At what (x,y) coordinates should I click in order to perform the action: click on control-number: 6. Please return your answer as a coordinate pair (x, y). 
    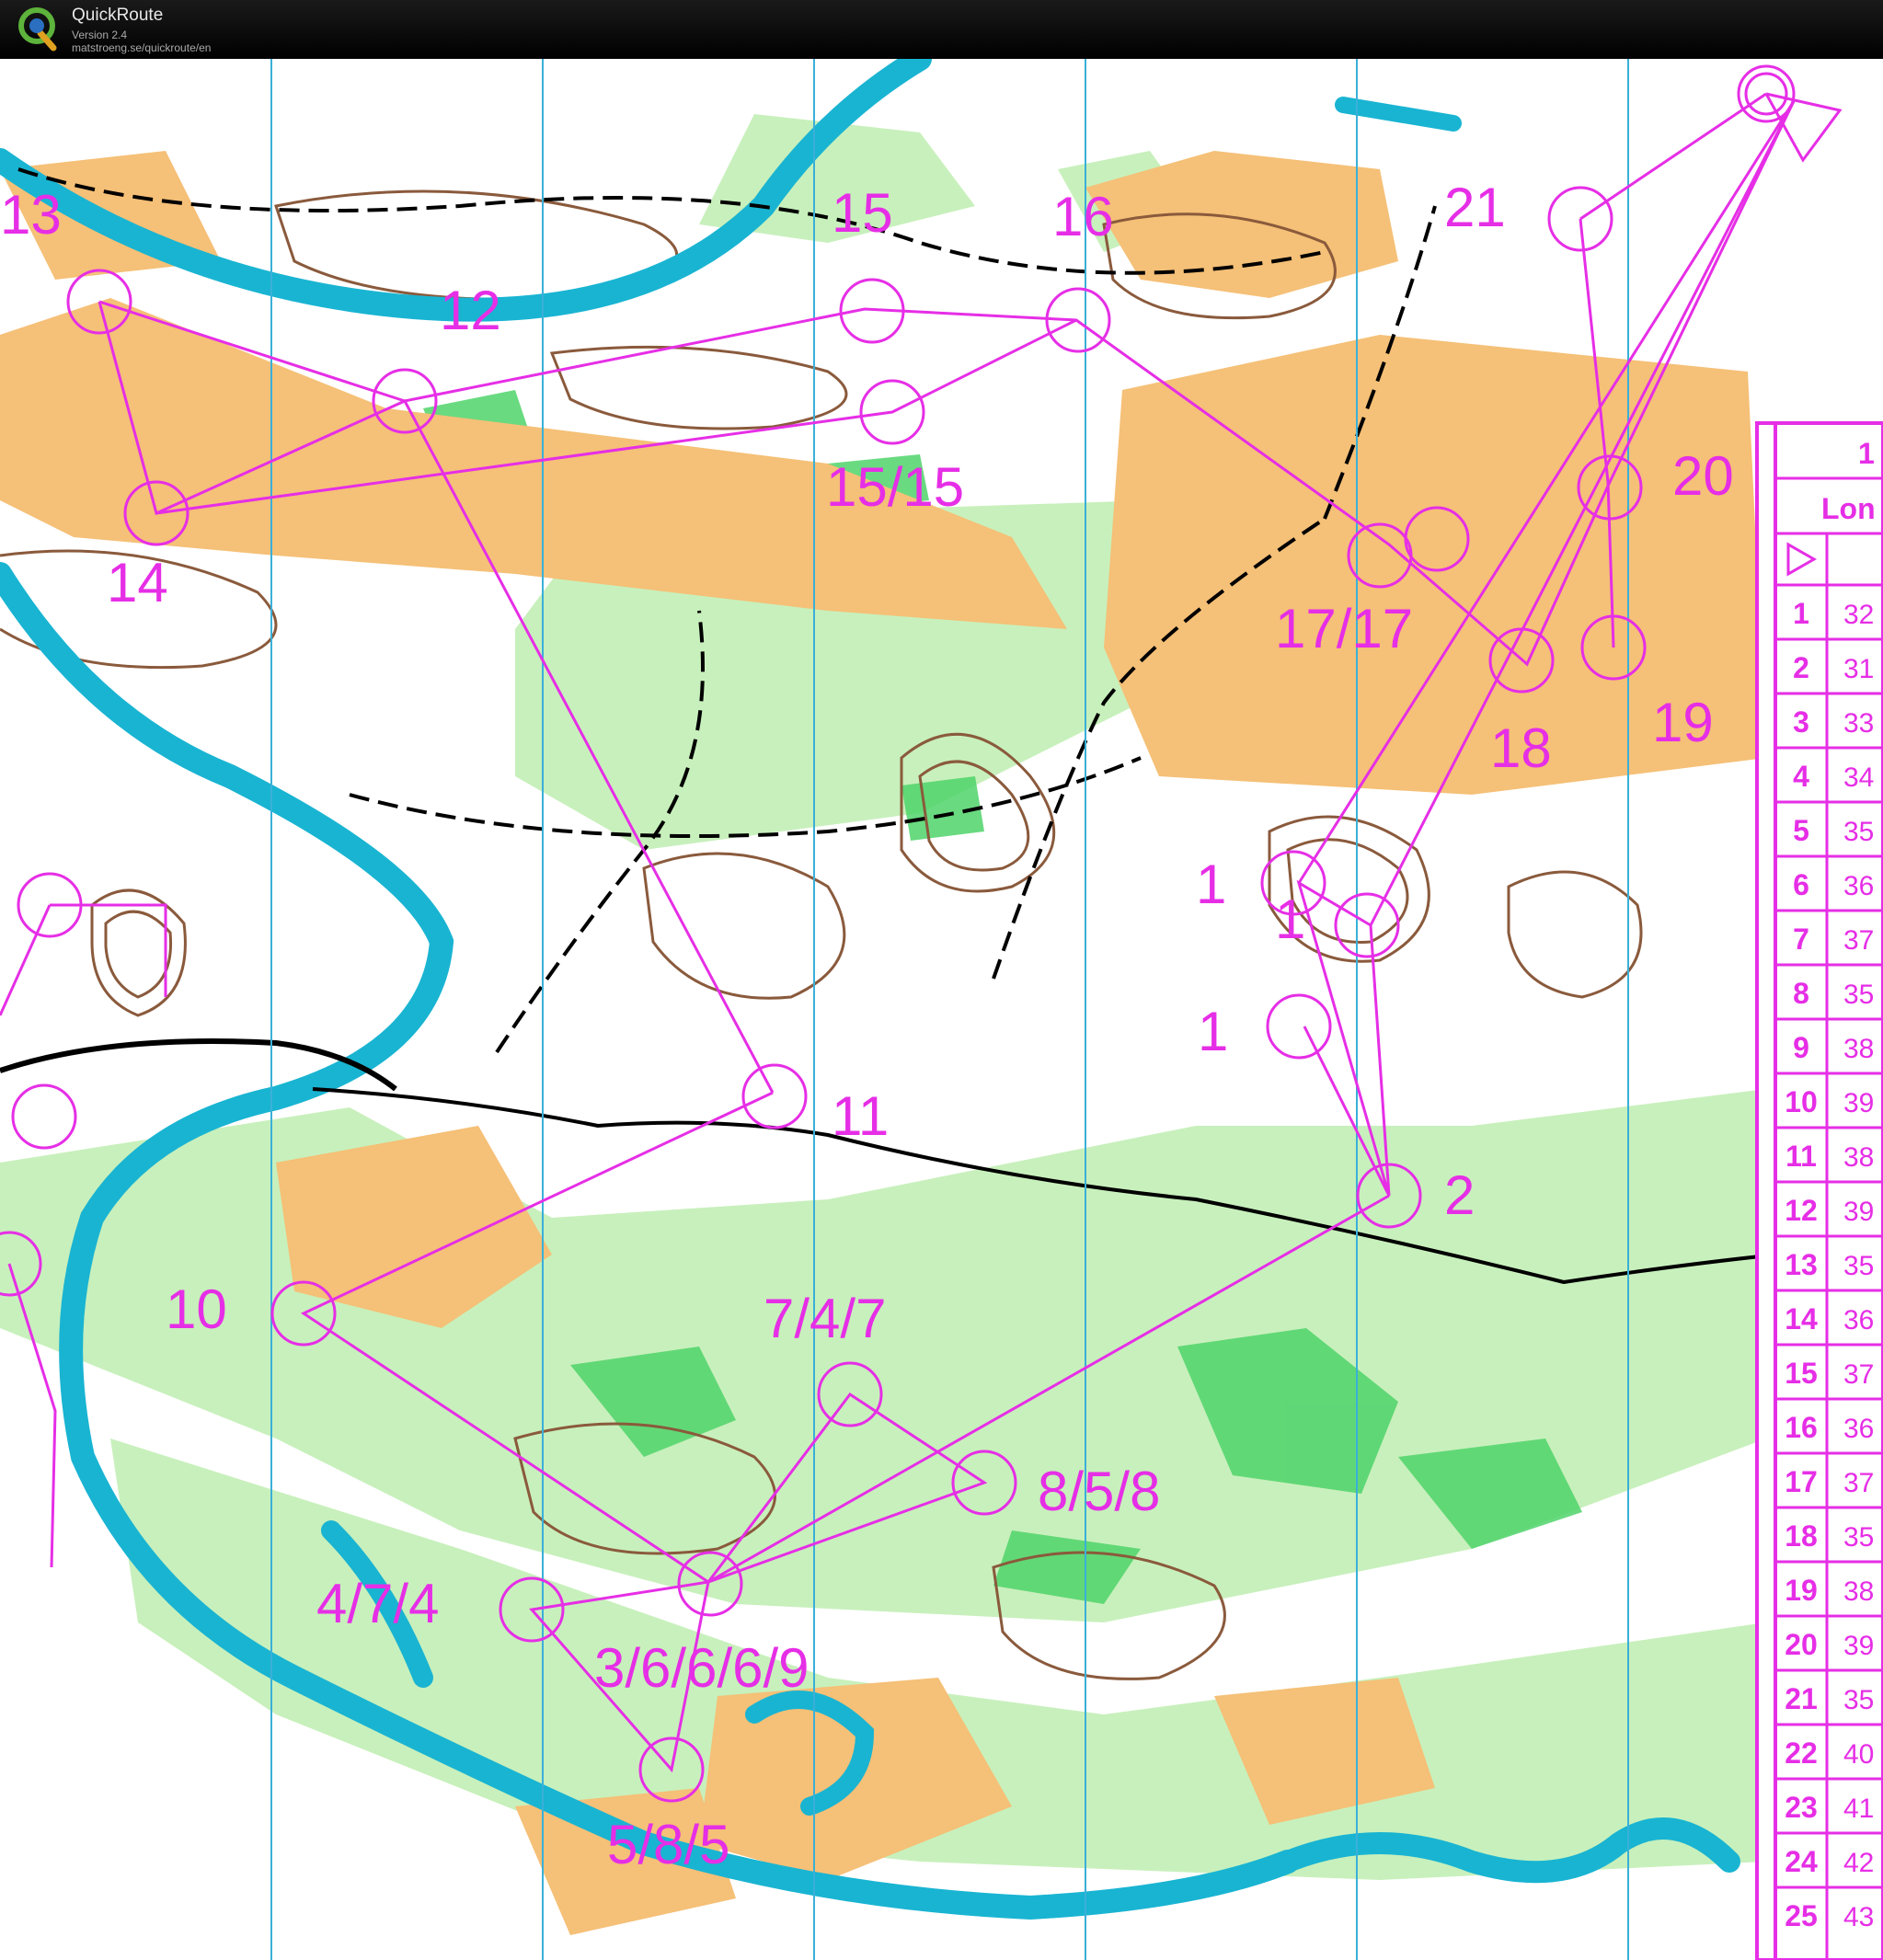
    Looking at the image, I should click on (1801, 884).